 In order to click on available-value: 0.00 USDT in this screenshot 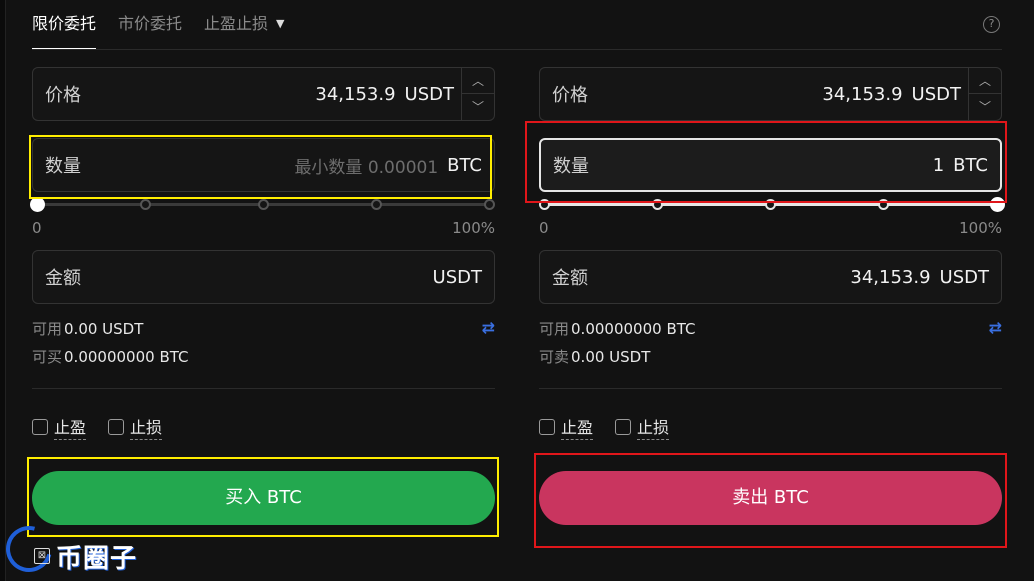, I will do `click(104, 329)`.